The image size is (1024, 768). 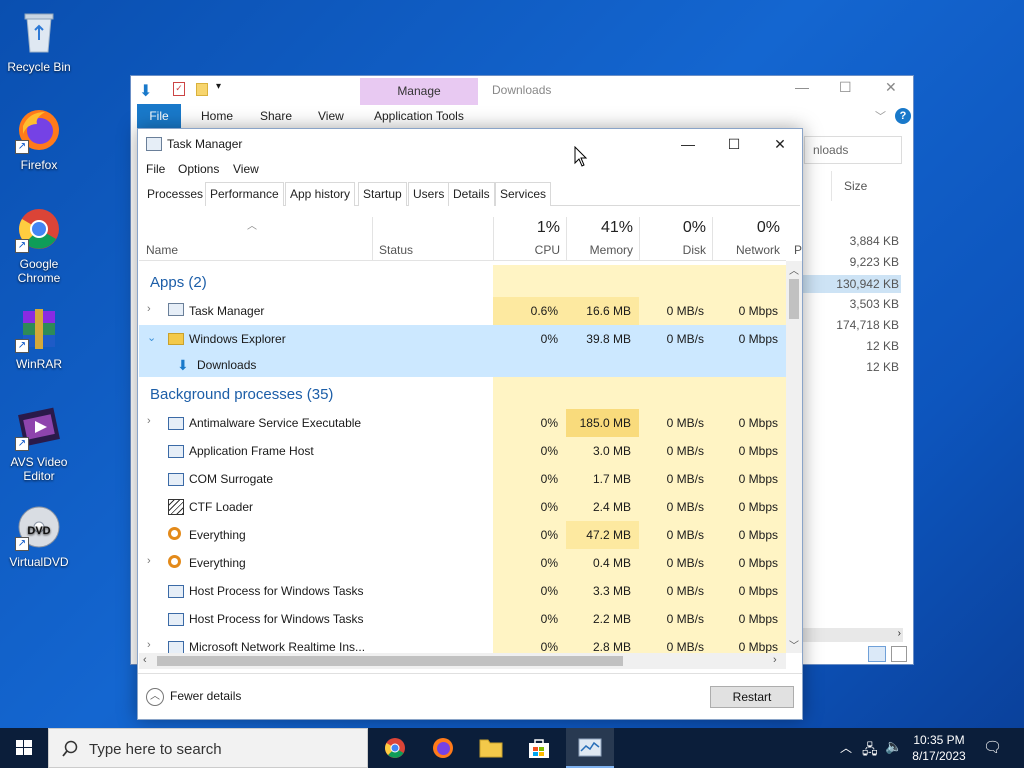 What do you see at coordinates (523, 194) in the screenshot?
I see `tab-services: Services` at bounding box center [523, 194].